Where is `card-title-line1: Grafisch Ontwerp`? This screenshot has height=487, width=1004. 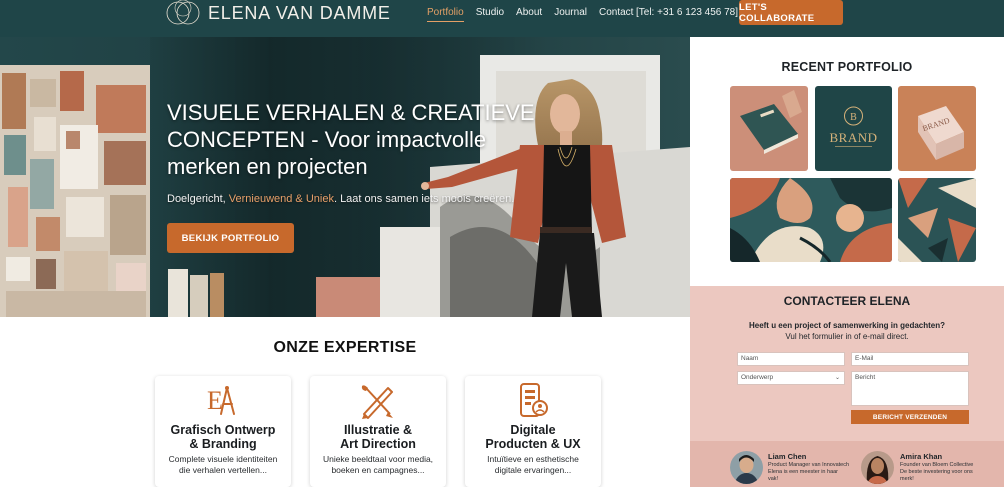
card-title-line1: Grafisch Ontwerp is located at coordinates (223, 430).